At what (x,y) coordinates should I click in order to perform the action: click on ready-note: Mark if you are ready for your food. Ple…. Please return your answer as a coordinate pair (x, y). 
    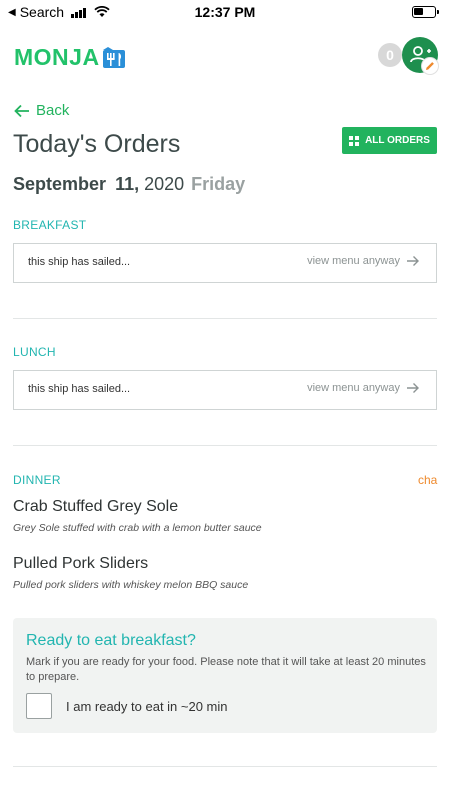
    Looking at the image, I should click on (226, 669).